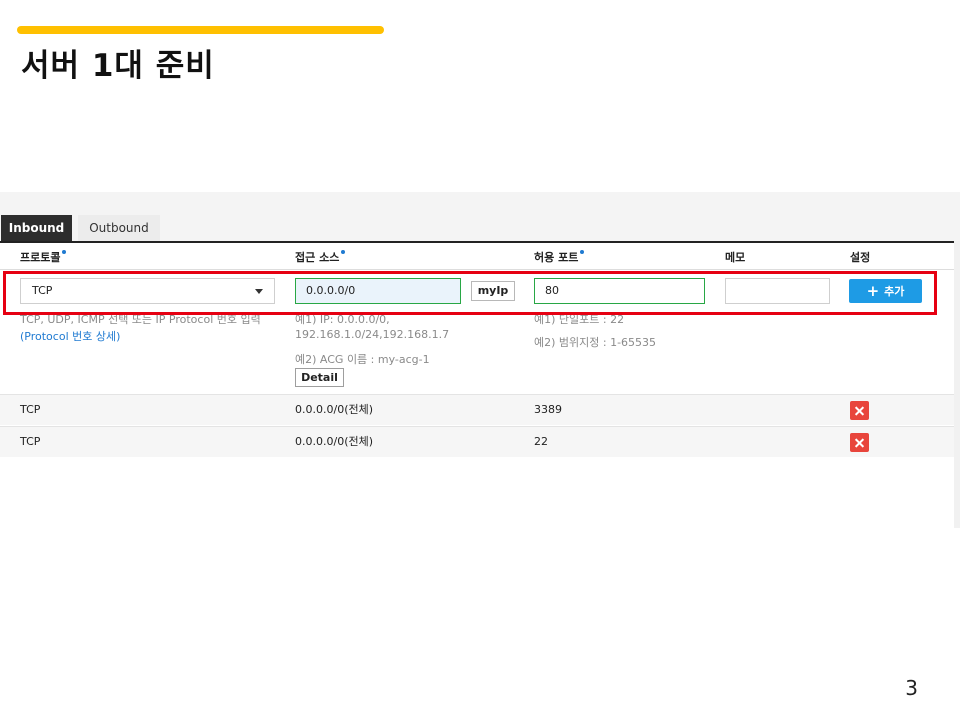 The width and height of the screenshot is (960, 720). Describe the element at coordinates (548, 409) in the screenshot. I see `rule-port: 3389` at that location.